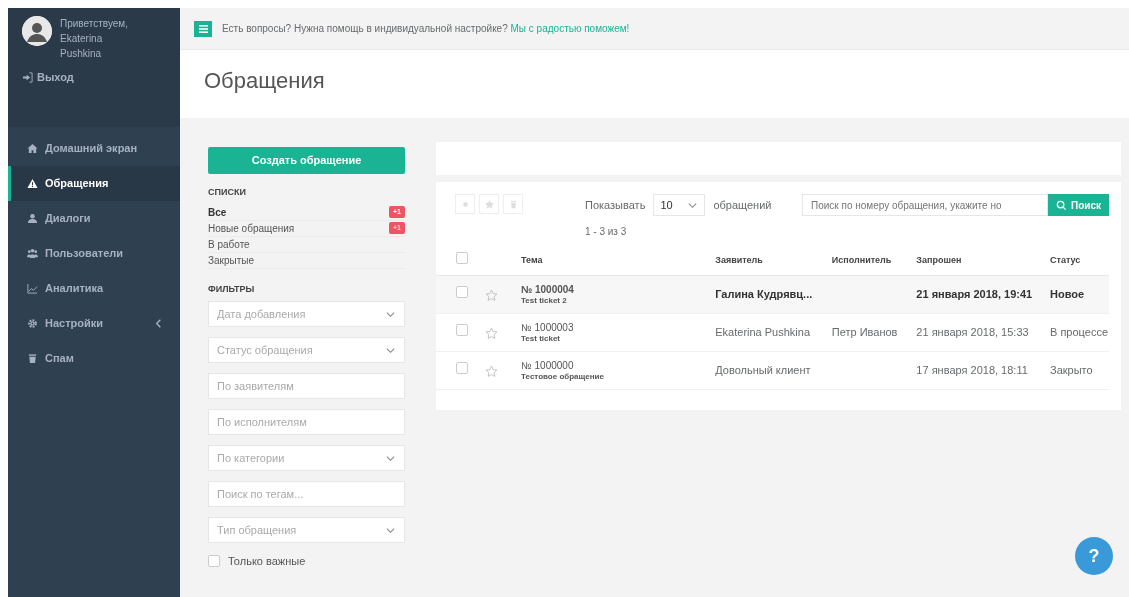 The width and height of the screenshot is (1129, 597). Describe the element at coordinates (94, 218) in the screenshot. I see `sidebar-item: Диалоги` at that location.